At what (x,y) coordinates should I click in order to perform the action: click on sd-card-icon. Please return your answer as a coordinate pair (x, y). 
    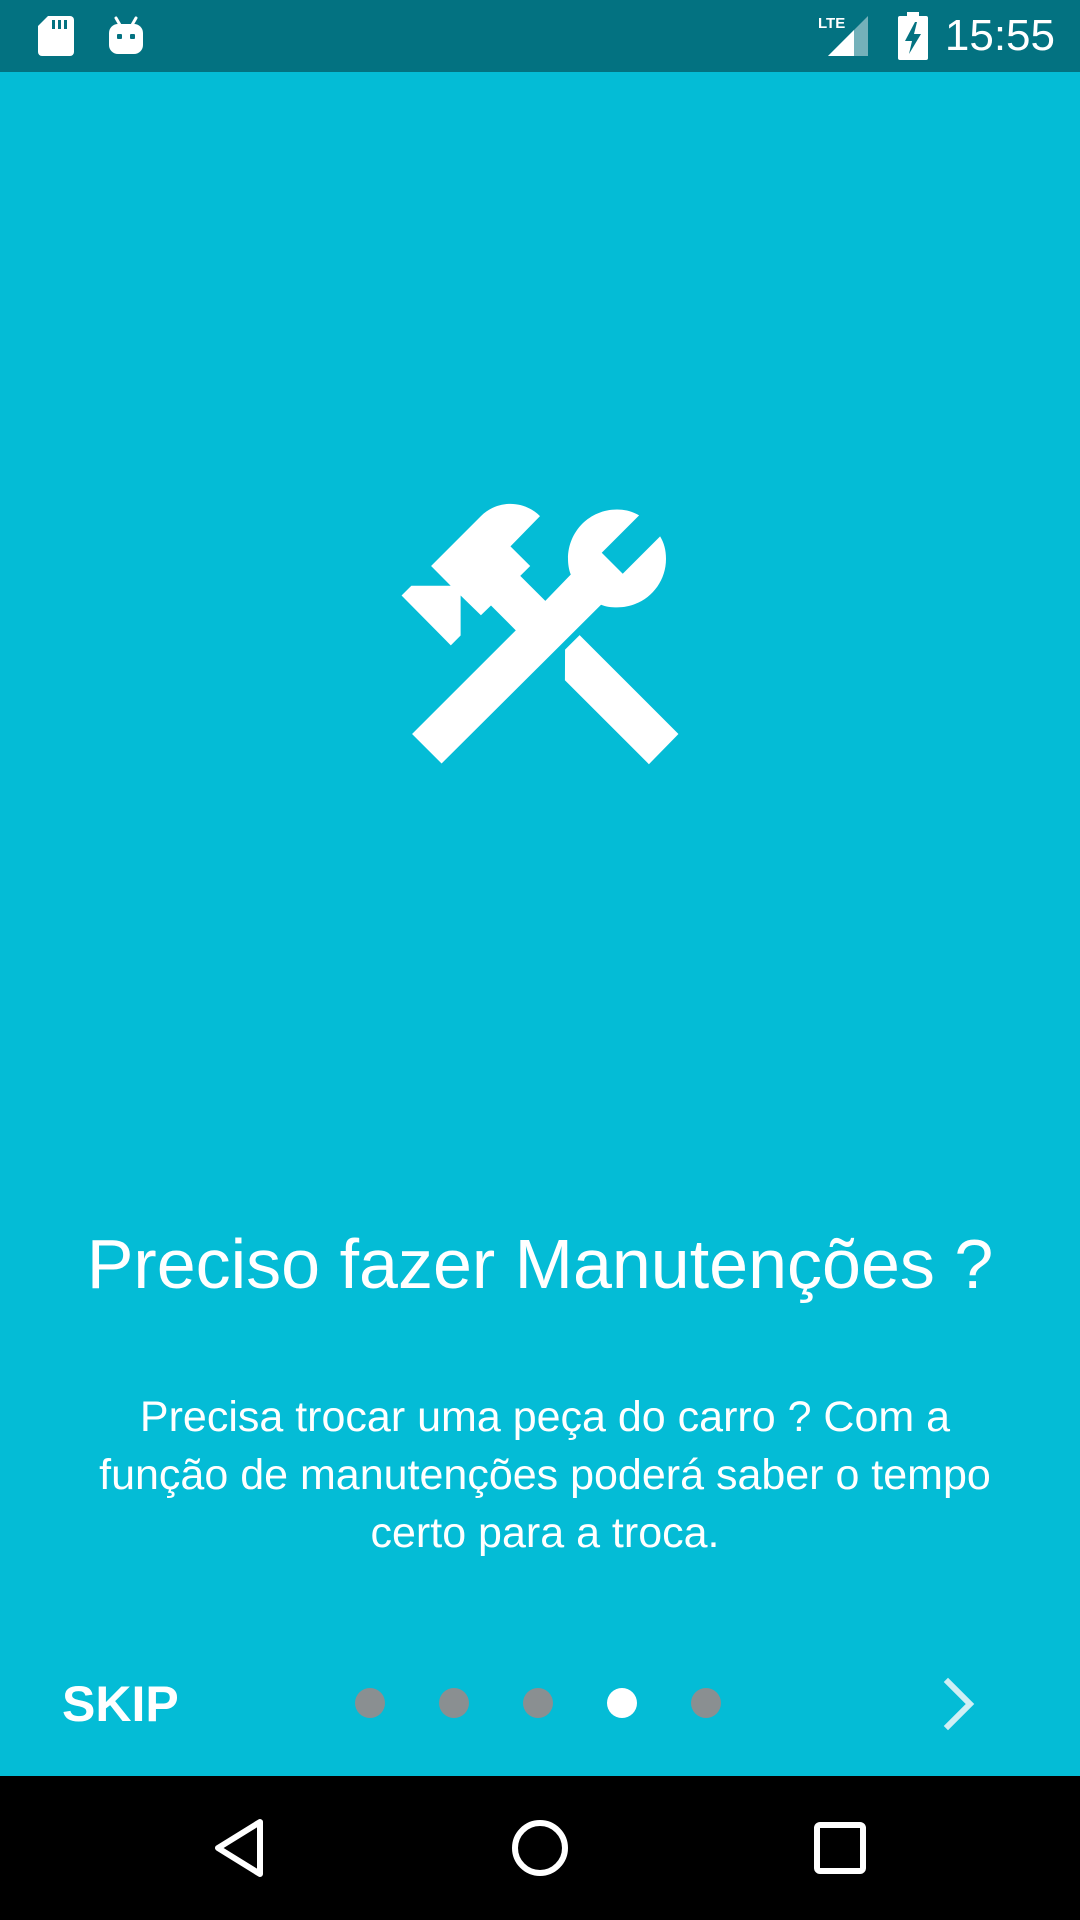
    Looking at the image, I should click on (56, 36).